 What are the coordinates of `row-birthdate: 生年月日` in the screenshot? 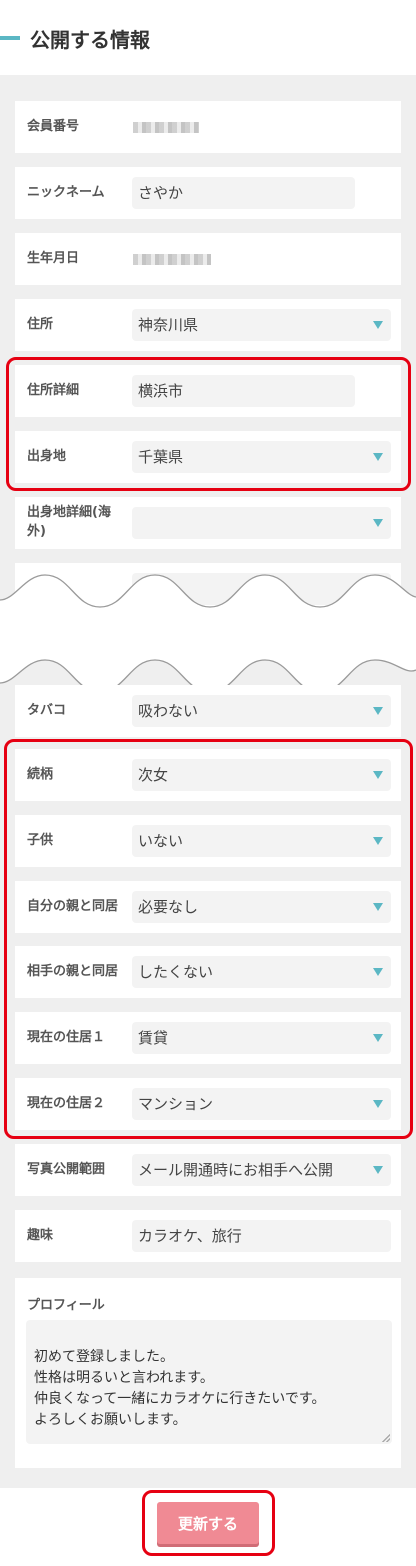 It's located at (208, 259).